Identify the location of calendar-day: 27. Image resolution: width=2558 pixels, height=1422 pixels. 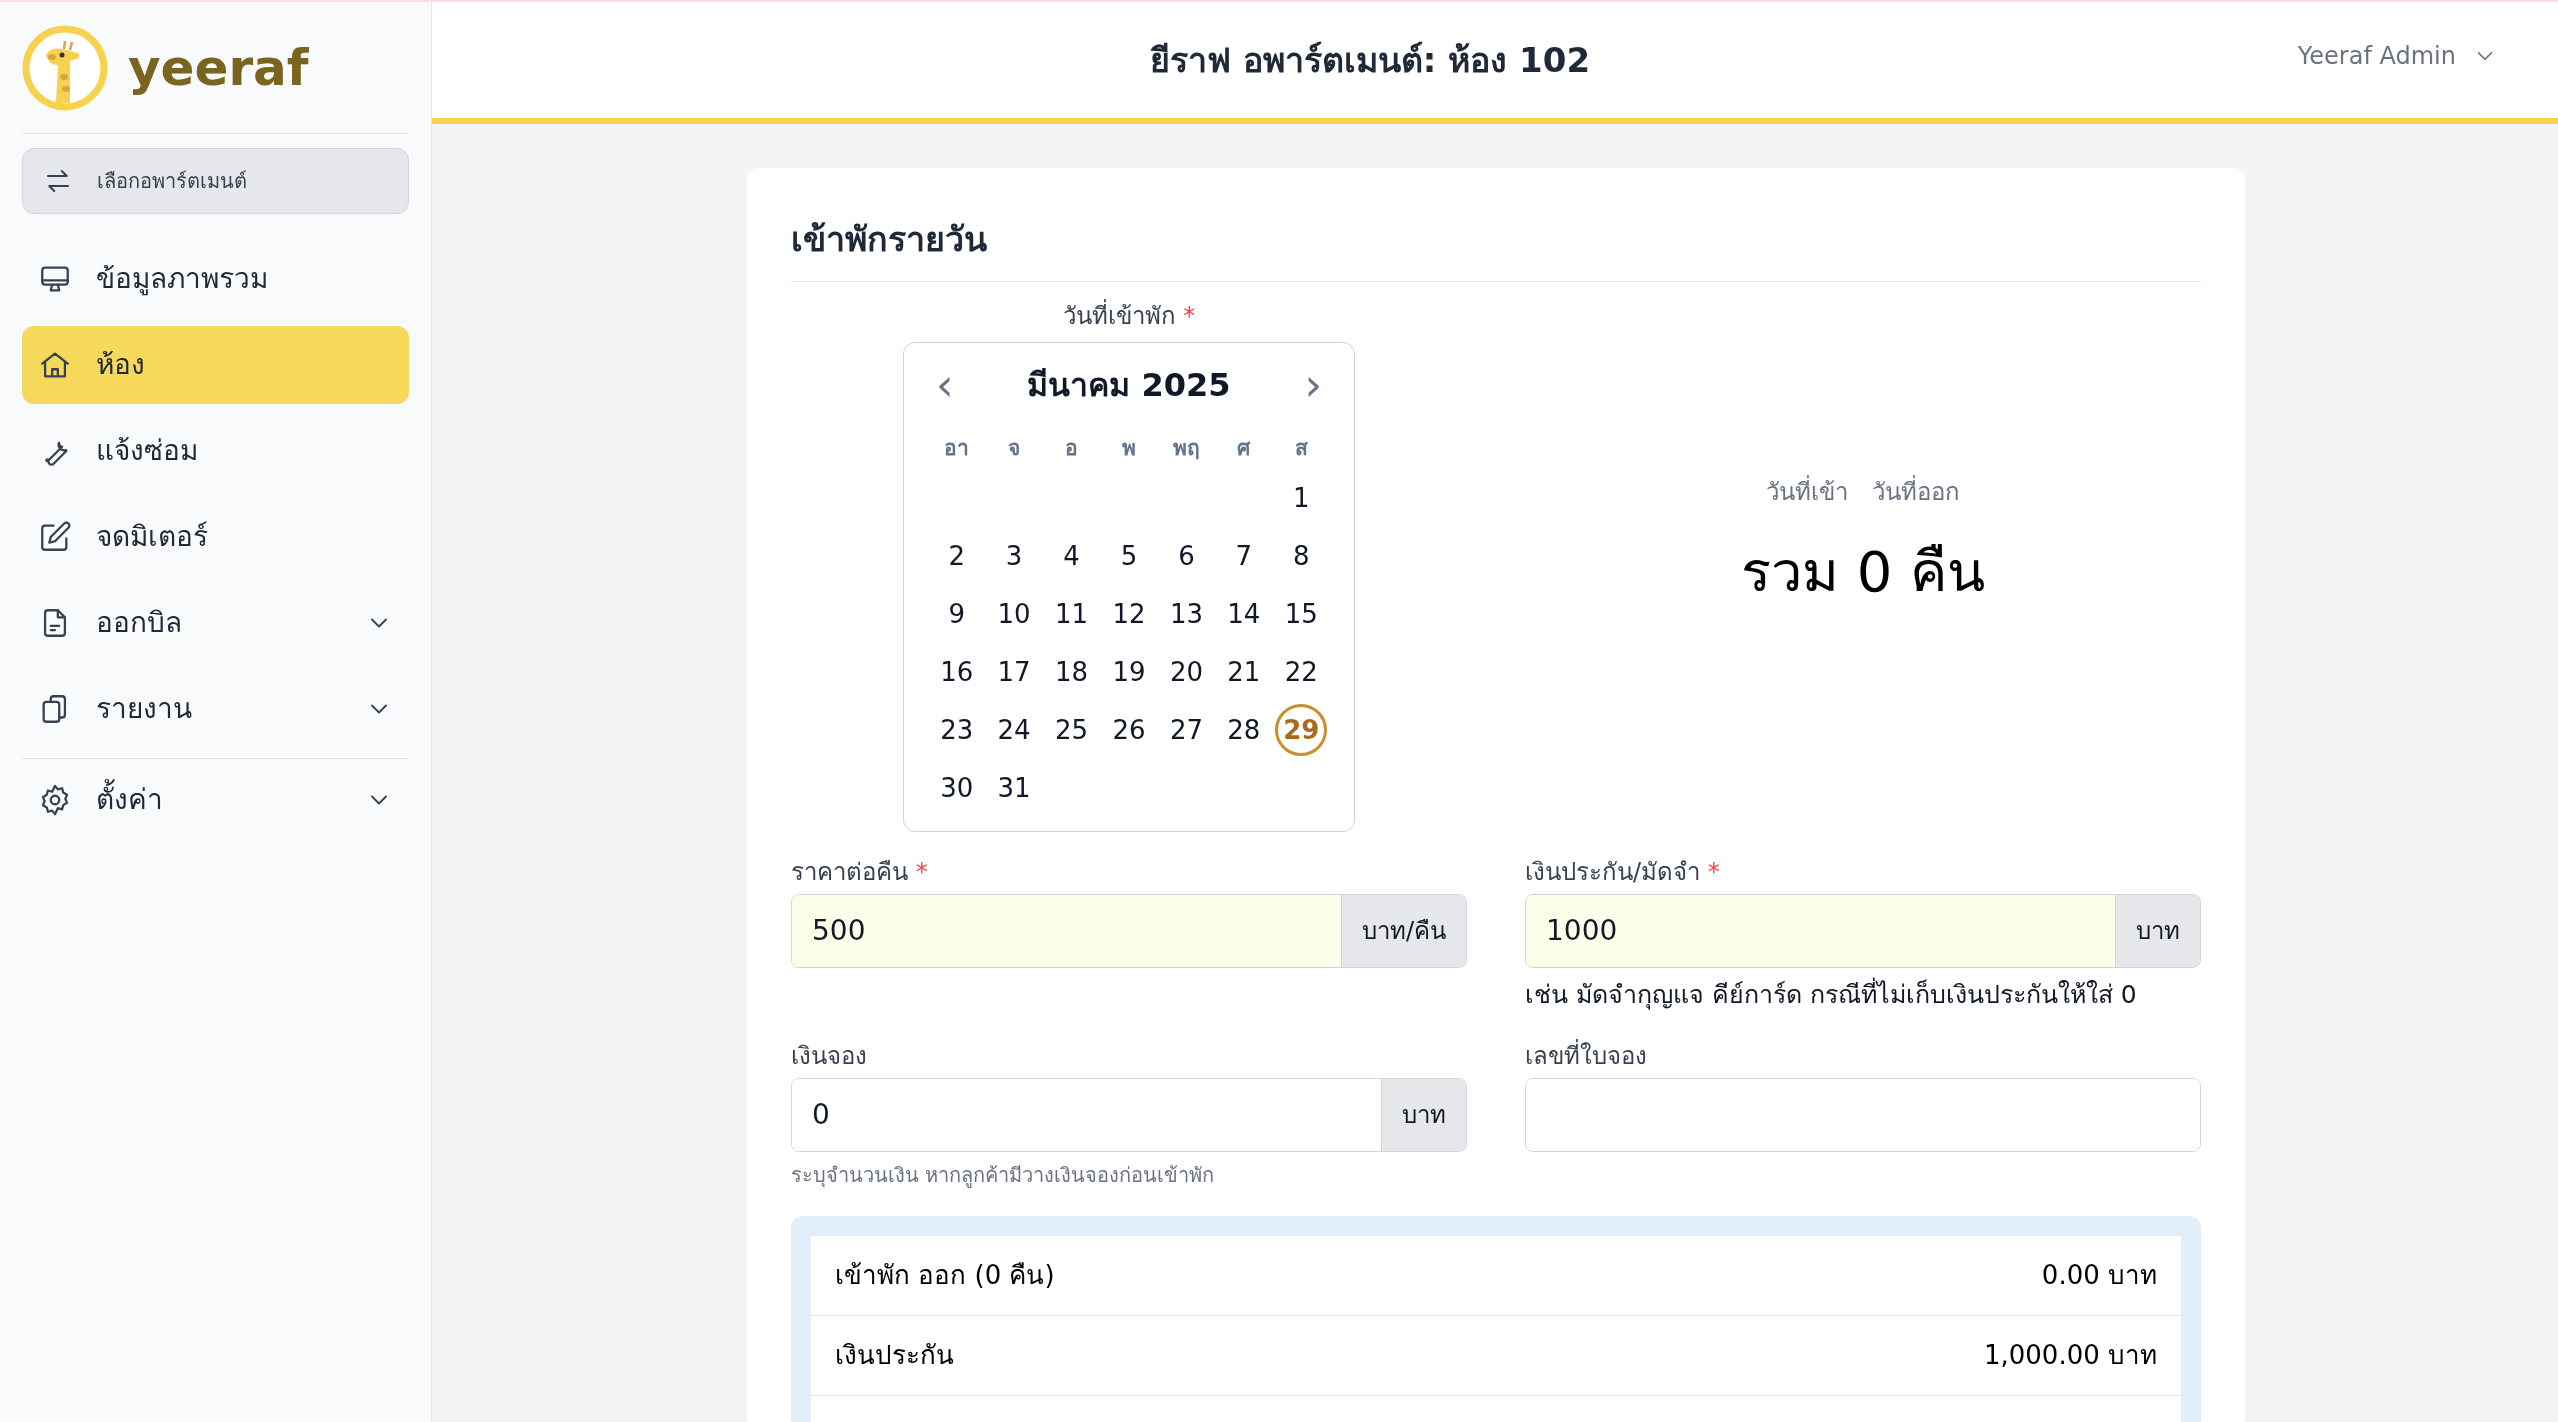
(1186, 730).